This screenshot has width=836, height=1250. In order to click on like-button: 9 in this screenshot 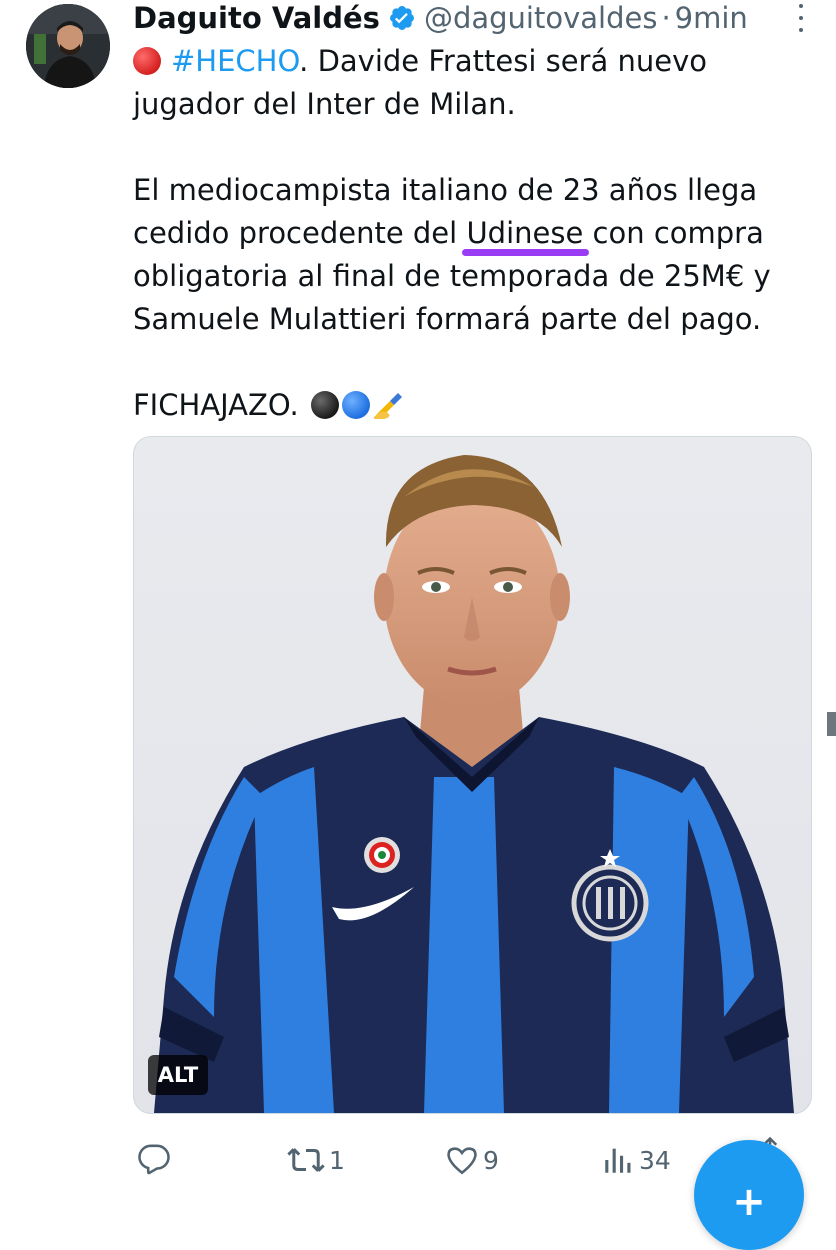, I will do `click(470, 1160)`.